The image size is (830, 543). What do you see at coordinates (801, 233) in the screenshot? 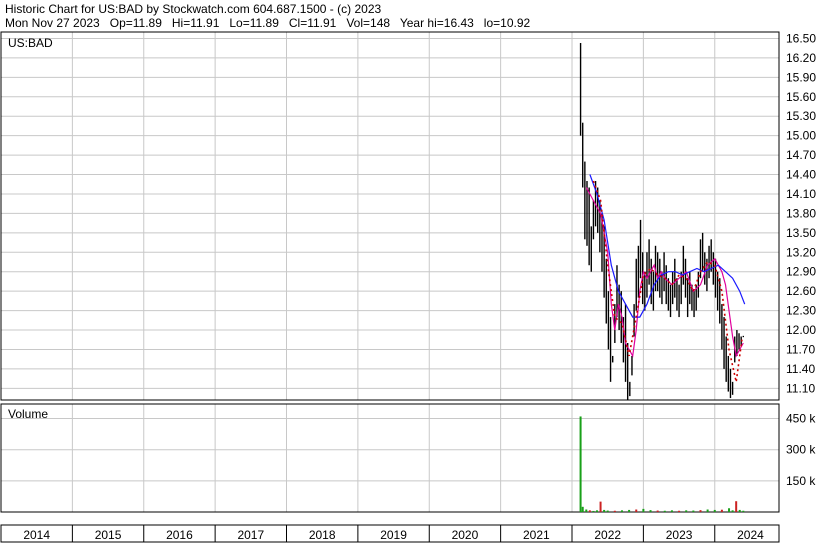
I see `price-tick-label: 13.50` at bounding box center [801, 233].